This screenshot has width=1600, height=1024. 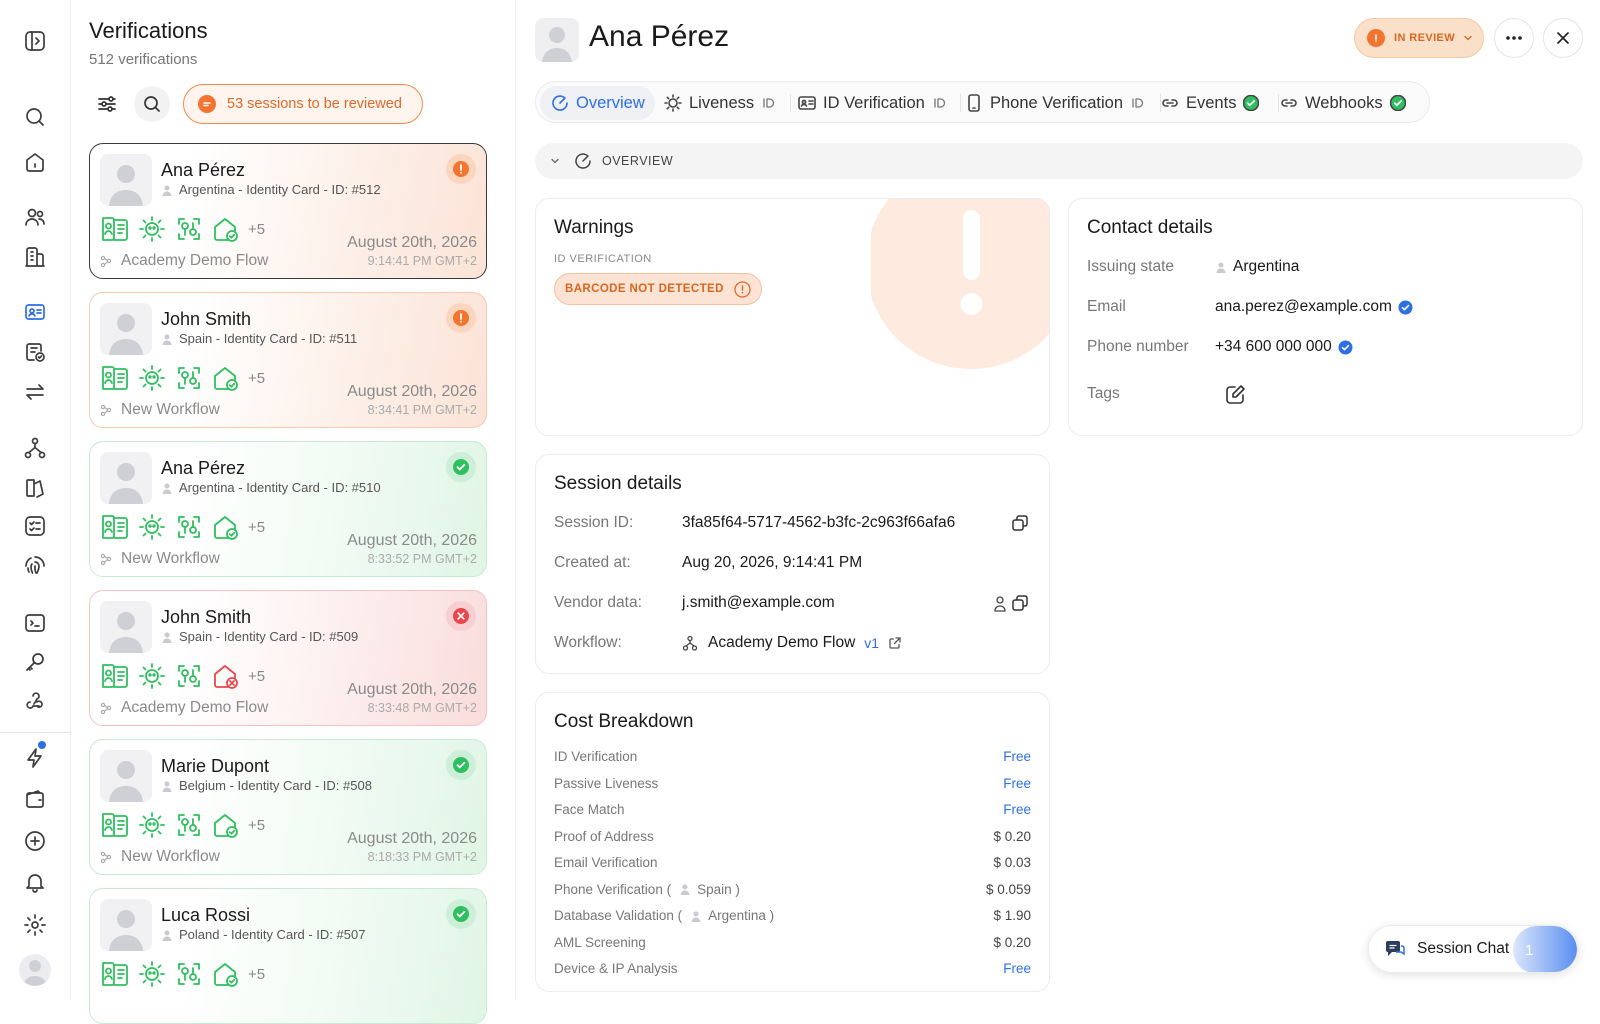 What do you see at coordinates (303, 104) in the screenshot?
I see `sessions-to-review-button: 53 sessions to be reviewed` at bounding box center [303, 104].